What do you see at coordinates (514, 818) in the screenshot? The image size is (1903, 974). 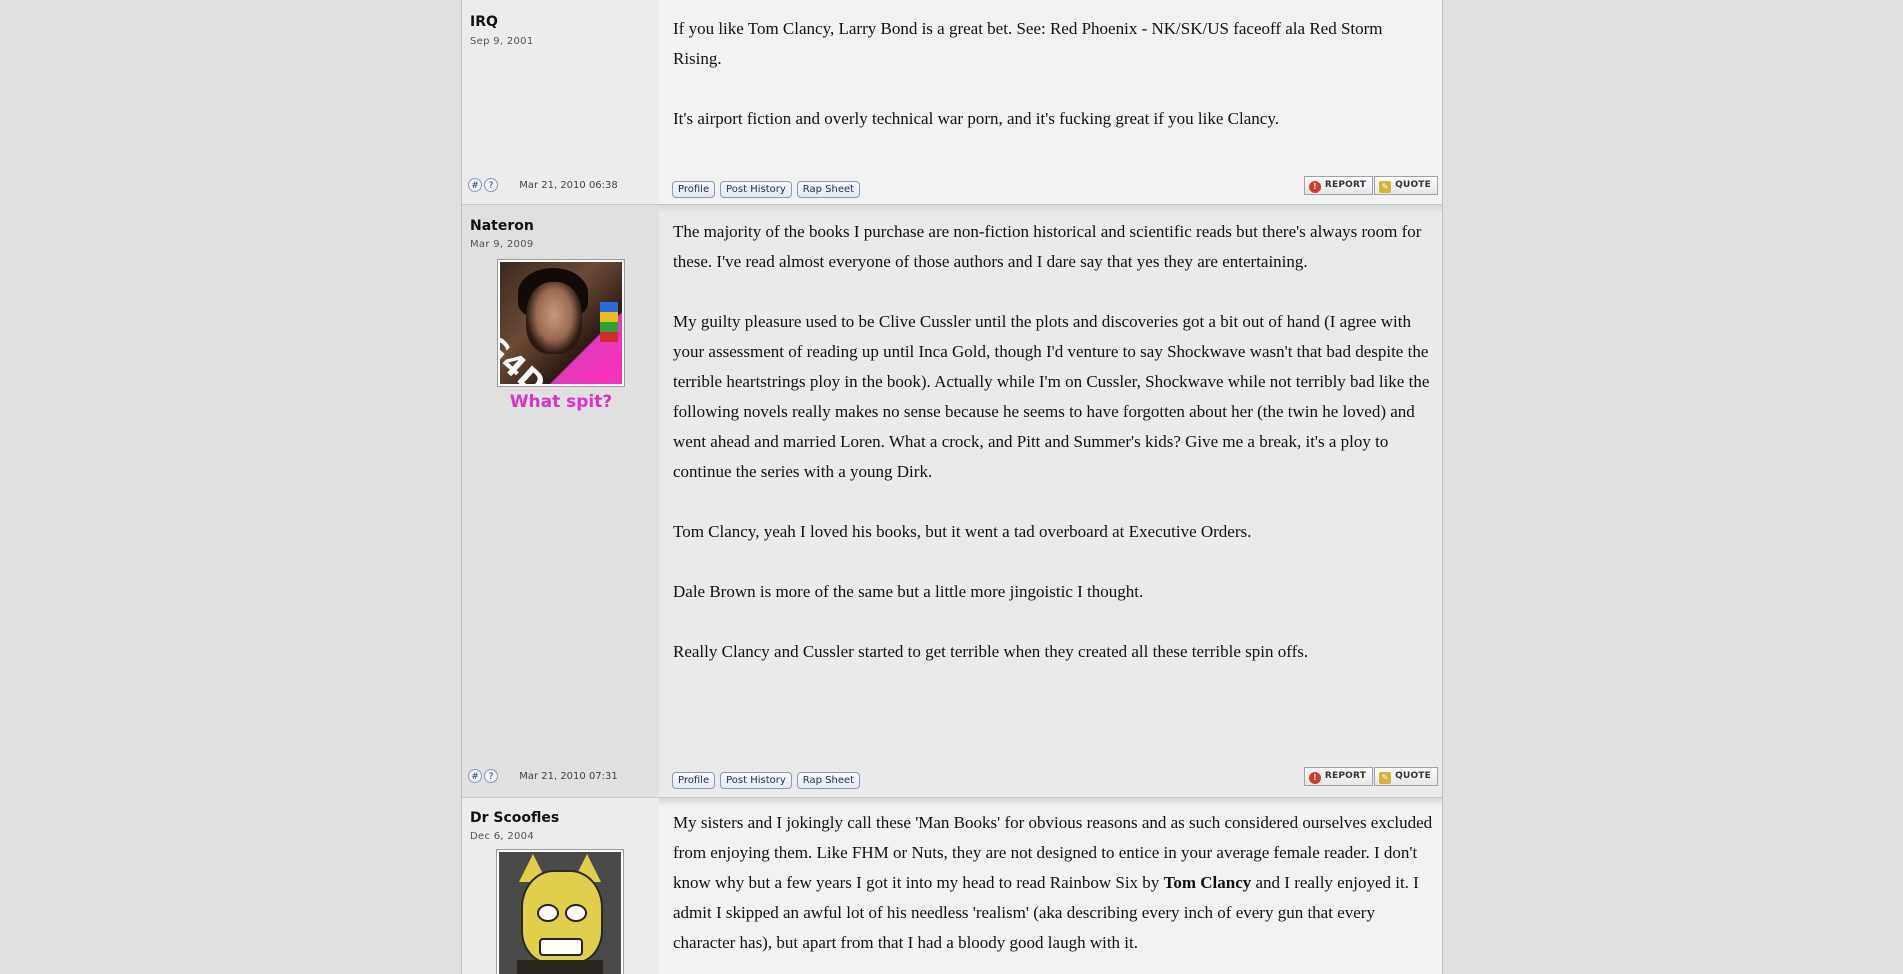 I see `post-author: Dr Scoofles` at bounding box center [514, 818].